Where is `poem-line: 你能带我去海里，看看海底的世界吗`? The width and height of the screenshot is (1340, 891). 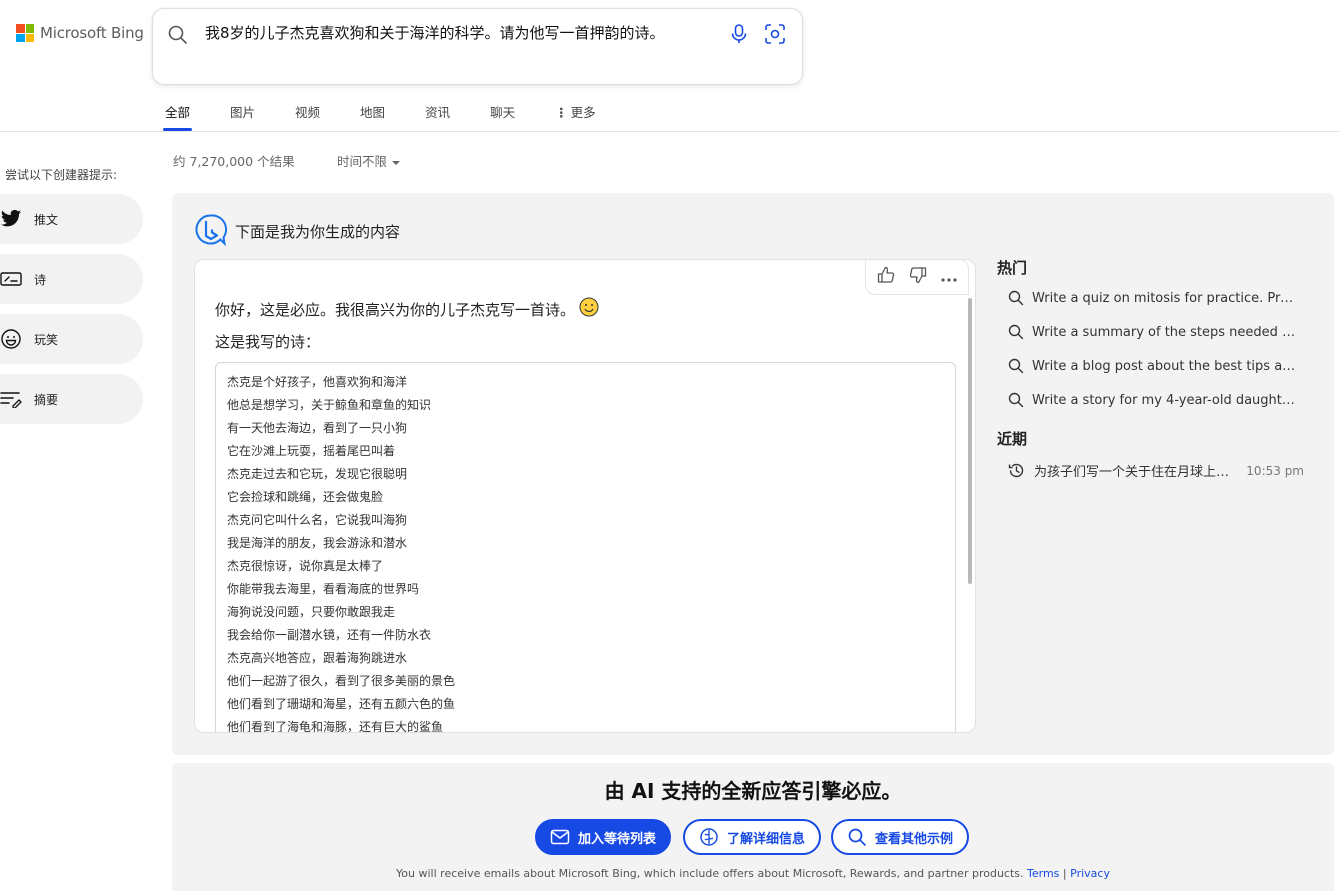
poem-line: 你能带我去海里，看看海底的世界吗 is located at coordinates (323, 589).